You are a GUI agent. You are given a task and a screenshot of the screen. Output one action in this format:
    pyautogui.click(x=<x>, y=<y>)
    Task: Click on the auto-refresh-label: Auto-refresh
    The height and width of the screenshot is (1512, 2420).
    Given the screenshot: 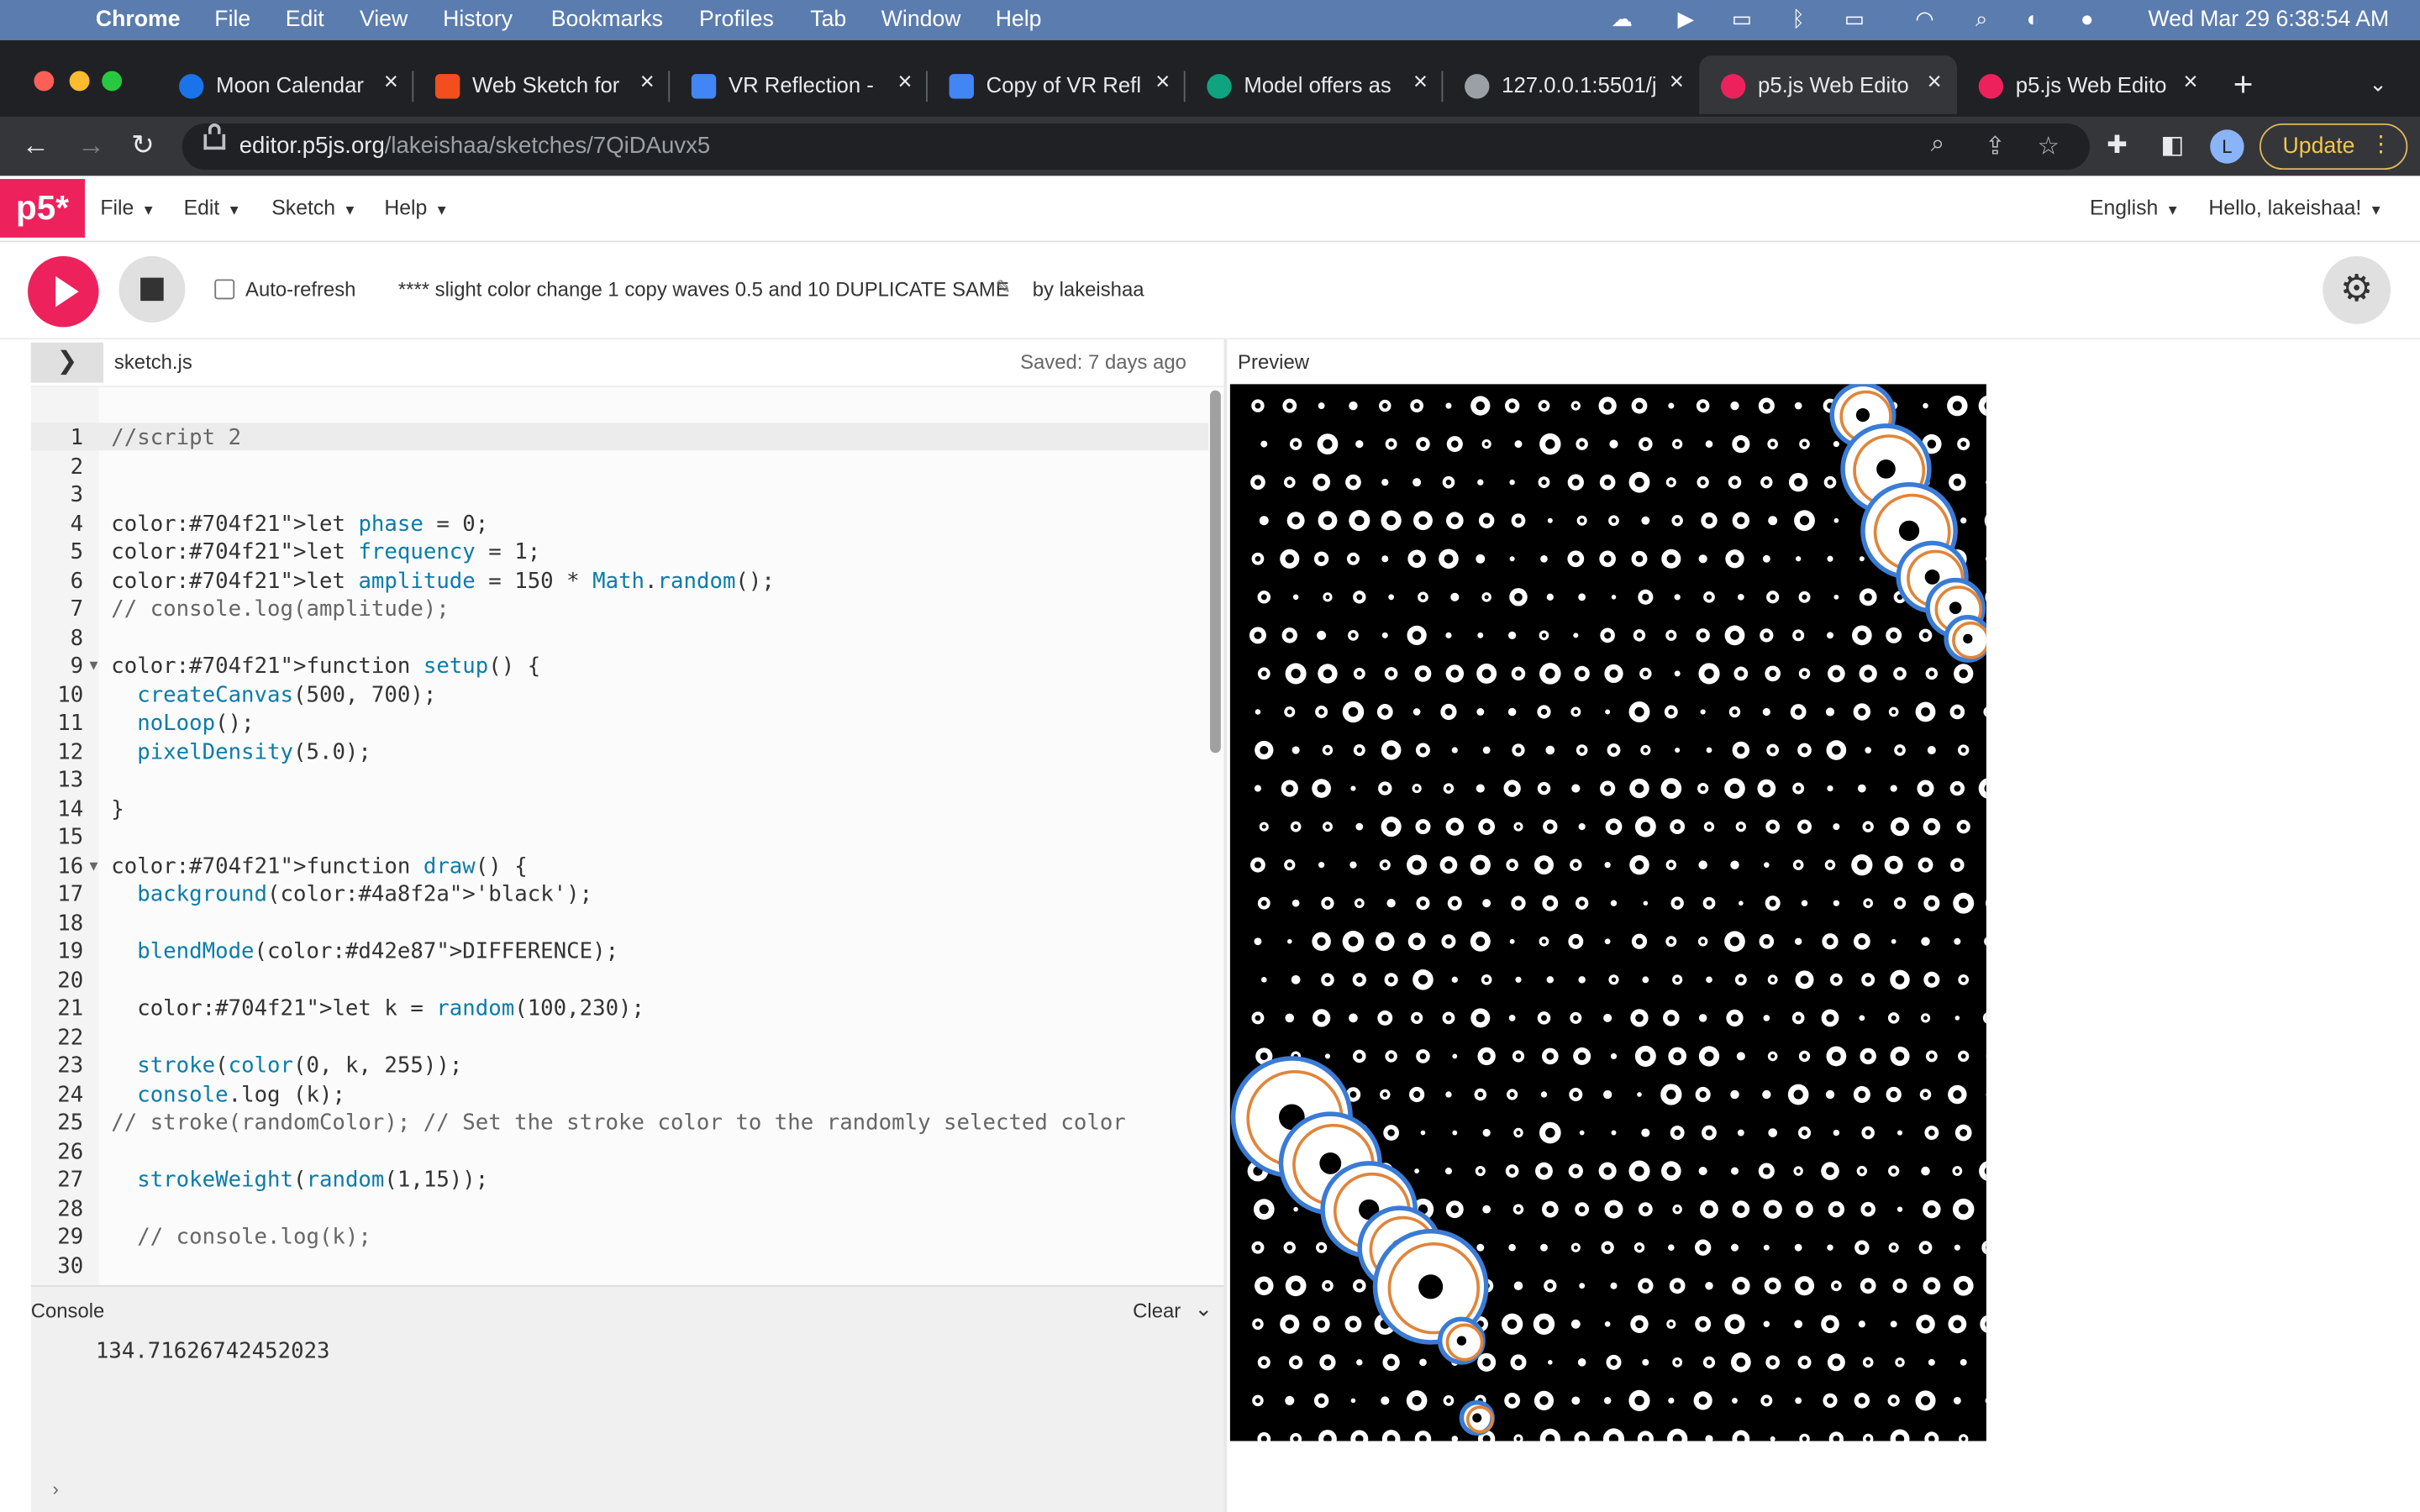 What is the action you would take?
    pyautogui.click(x=300, y=290)
    